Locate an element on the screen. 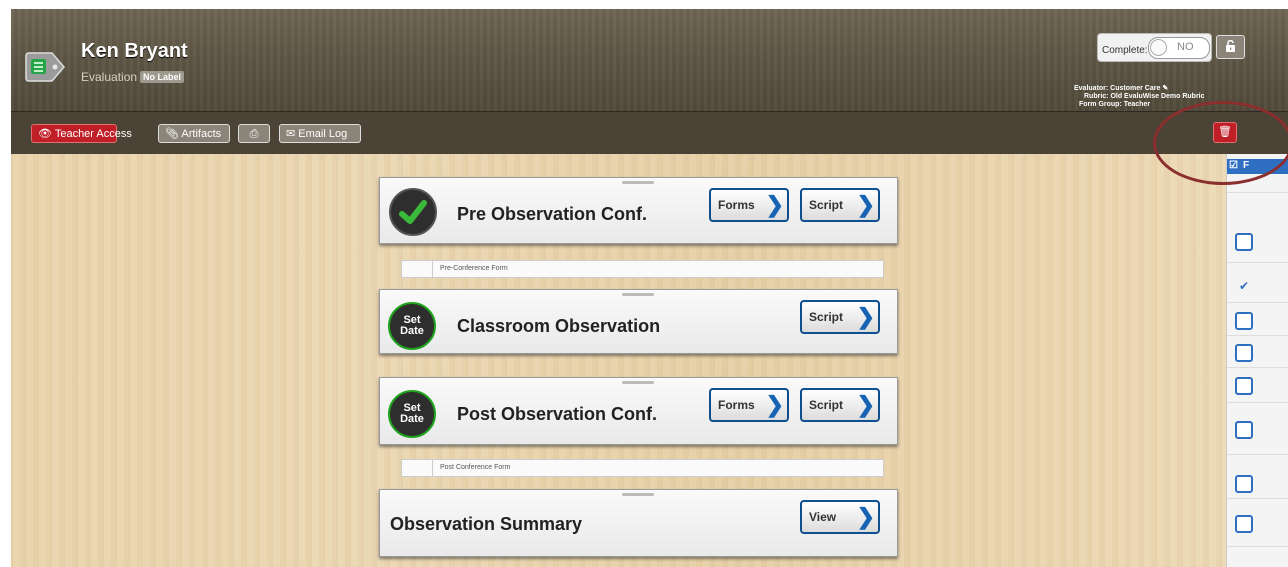 Image resolution: width=1288 pixels, height=567 pixels. evaluator-line: Evaluator: Customer Care ✎ is located at coordinates (1178, 89).